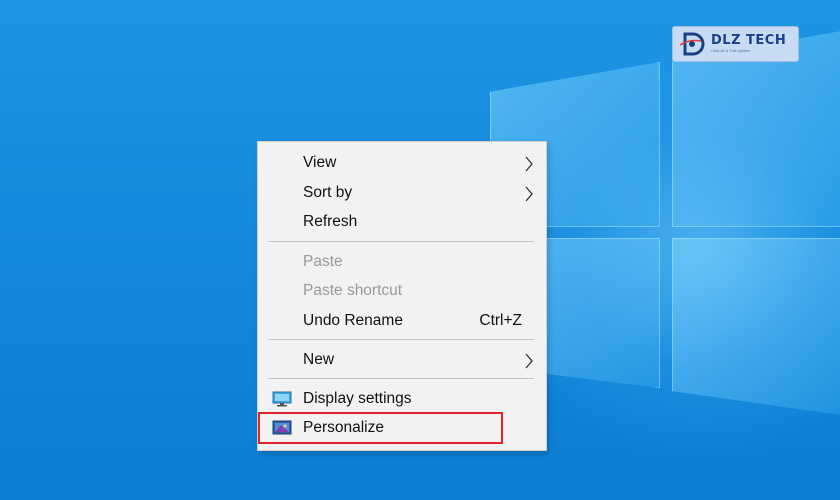 The image size is (840, 500). What do you see at coordinates (353, 320) in the screenshot?
I see `menu-item-label: Undo Rename` at bounding box center [353, 320].